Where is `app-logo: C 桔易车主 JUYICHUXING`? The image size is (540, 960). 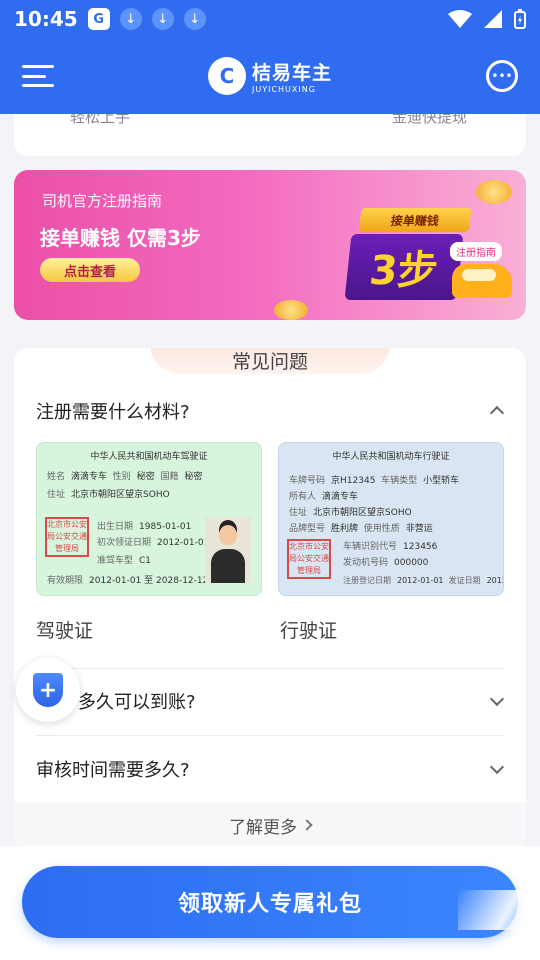
app-logo: C 桔易车主 JUYICHUXING is located at coordinates (269, 76).